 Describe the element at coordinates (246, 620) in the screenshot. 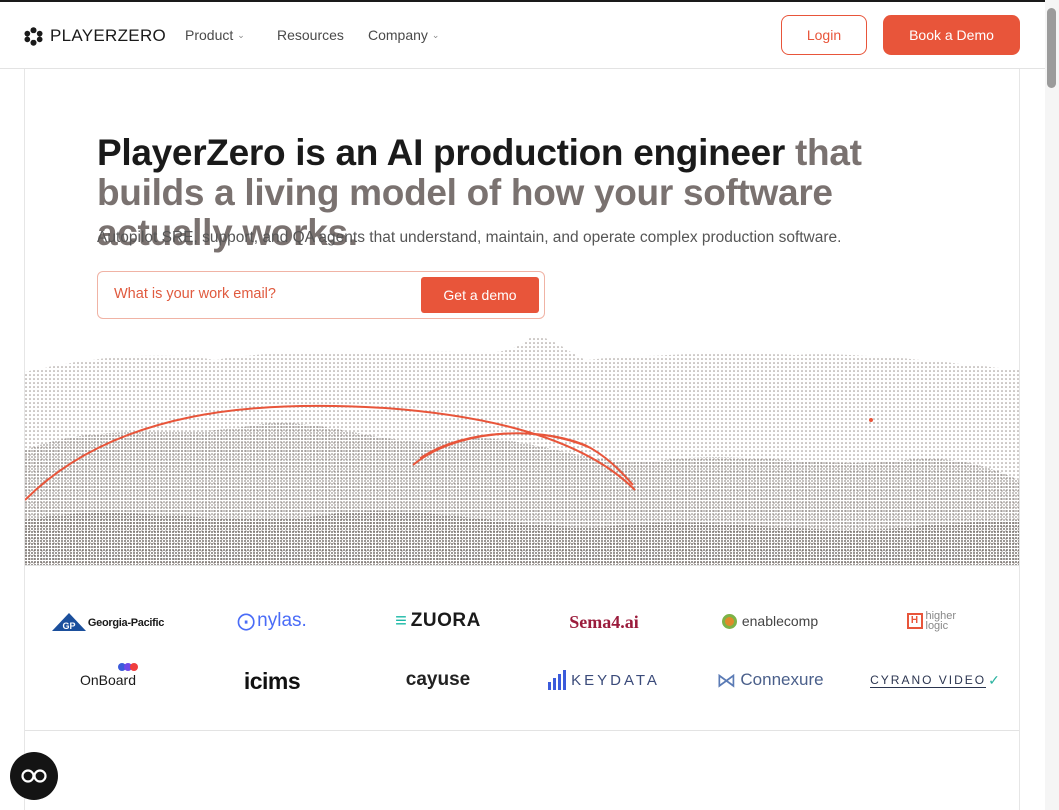

I see `nylas-swirl-icon: ⨀` at that location.